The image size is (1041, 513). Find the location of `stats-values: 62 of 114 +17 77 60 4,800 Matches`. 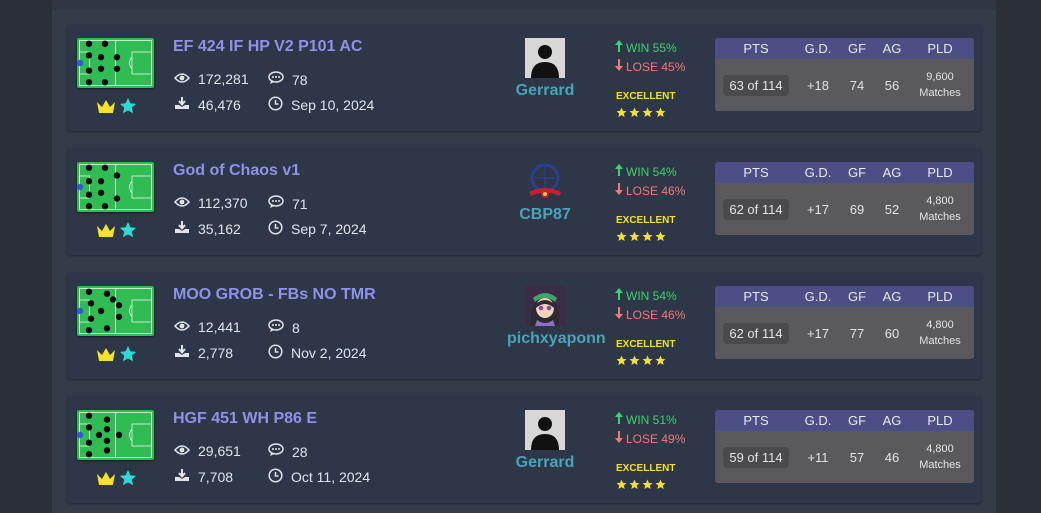

stats-values: 62 of 114 +17 77 60 4,800 Matches is located at coordinates (844, 333).